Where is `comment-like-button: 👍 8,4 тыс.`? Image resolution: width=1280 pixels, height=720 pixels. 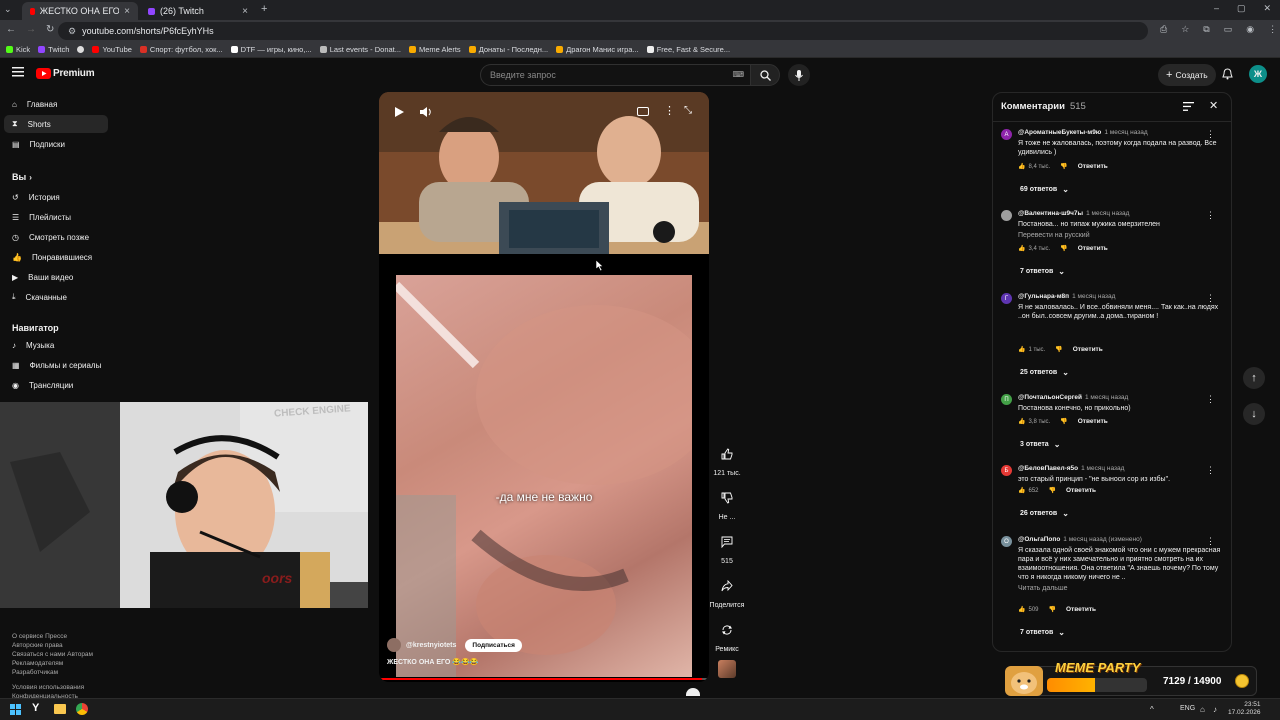
comment-like-button: 👍 8,4 тыс. is located at coordinates (1034, 167).